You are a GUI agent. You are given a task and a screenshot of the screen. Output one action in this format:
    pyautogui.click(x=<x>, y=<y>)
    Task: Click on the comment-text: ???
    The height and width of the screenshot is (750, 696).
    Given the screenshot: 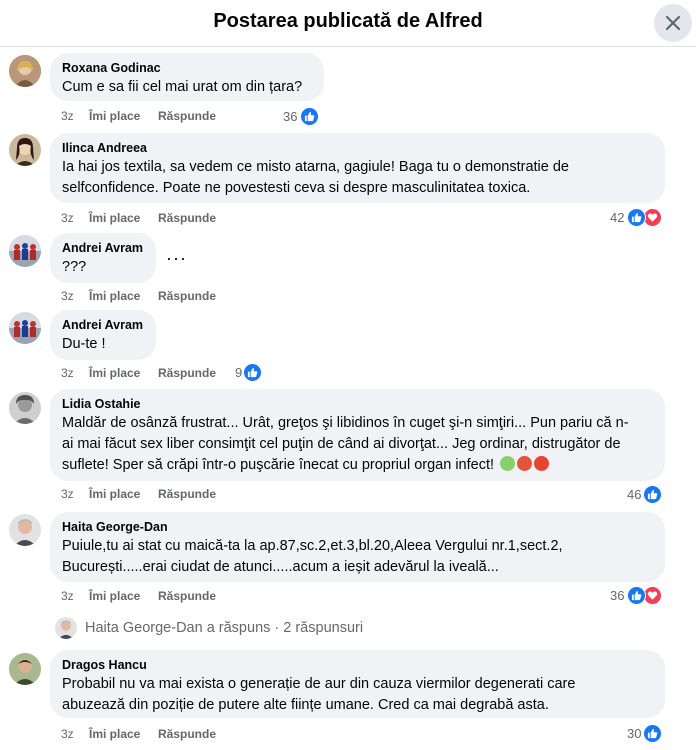 What is the action you would take?
    pyautogui.click(x=74, y=267)
    